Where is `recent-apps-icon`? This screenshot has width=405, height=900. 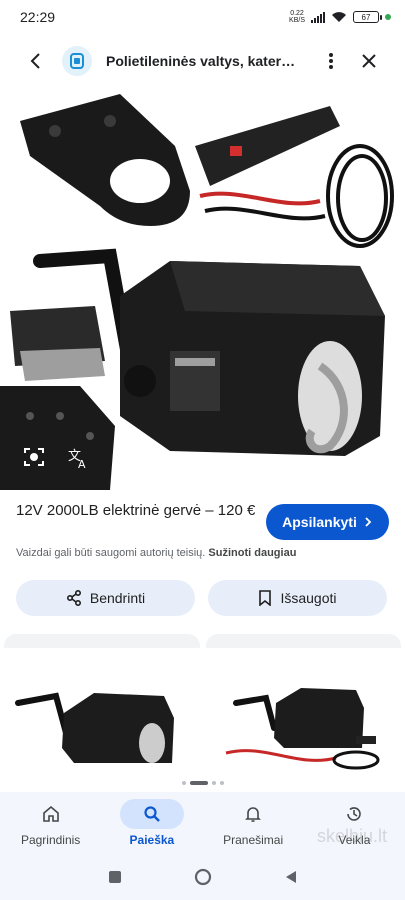 recent-apps-icon is located at coordinates (115, 877).